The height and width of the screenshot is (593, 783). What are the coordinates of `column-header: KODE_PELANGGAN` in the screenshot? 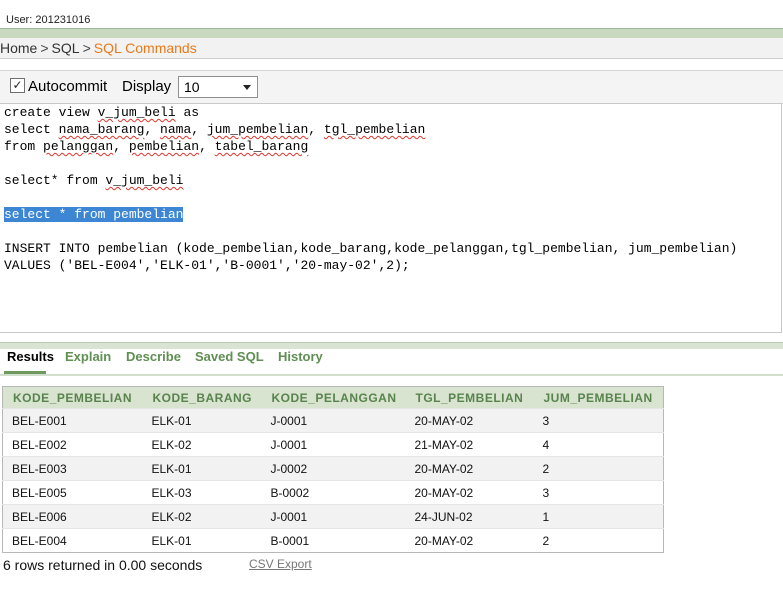 It's located at (333, 397).